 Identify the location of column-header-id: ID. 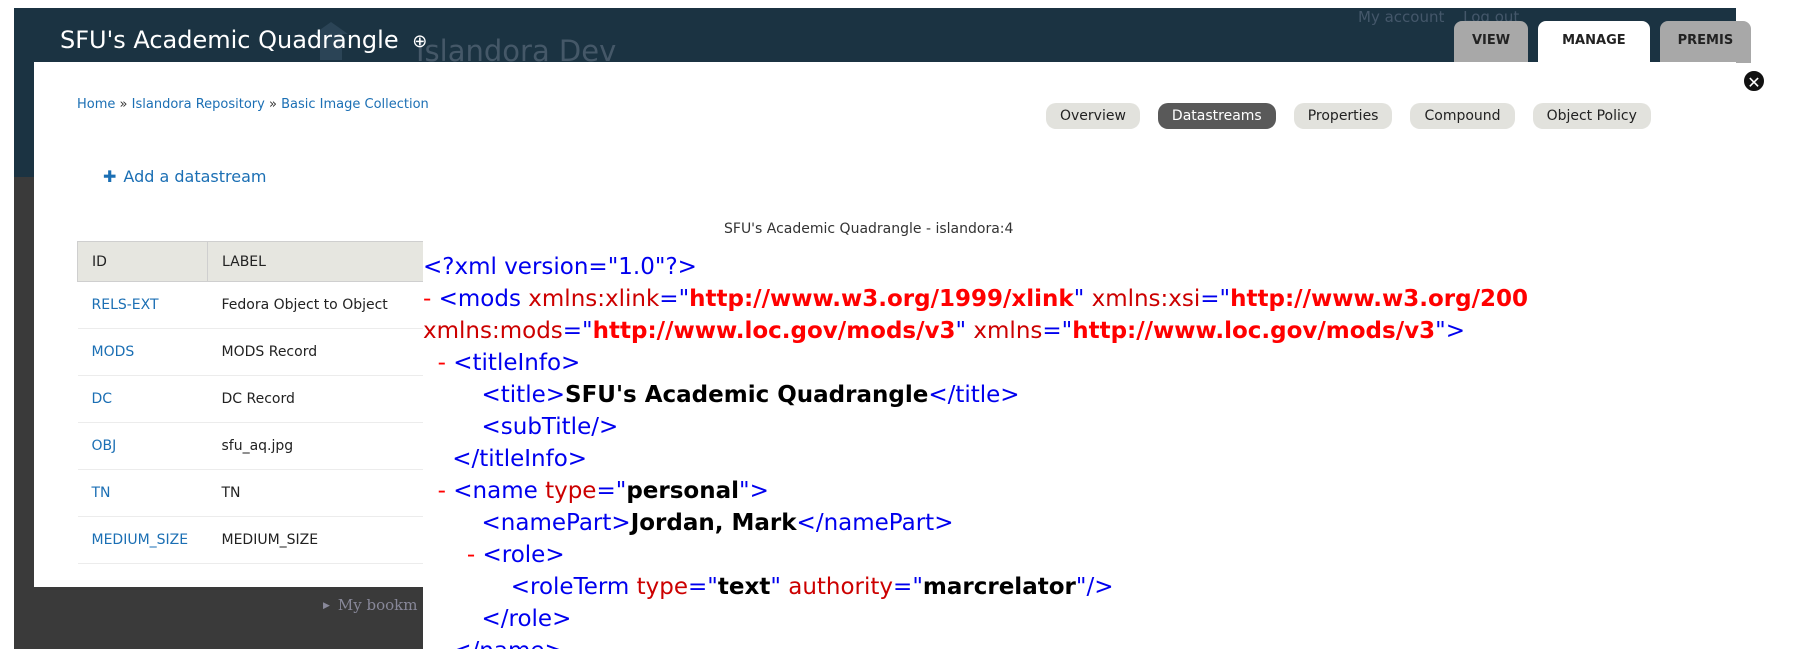
(142, 261).